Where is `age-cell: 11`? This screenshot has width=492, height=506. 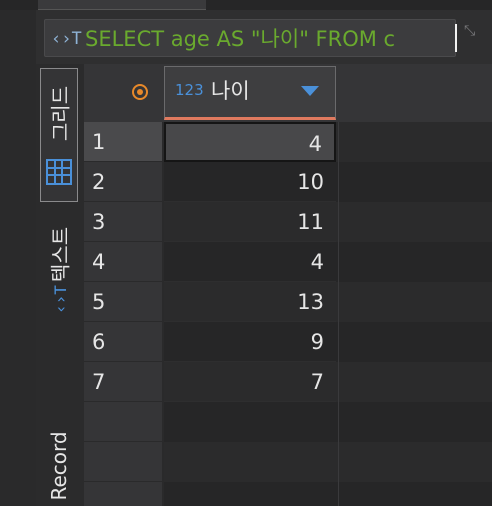
age-cell: 11 is located at coordinates (250, 222).